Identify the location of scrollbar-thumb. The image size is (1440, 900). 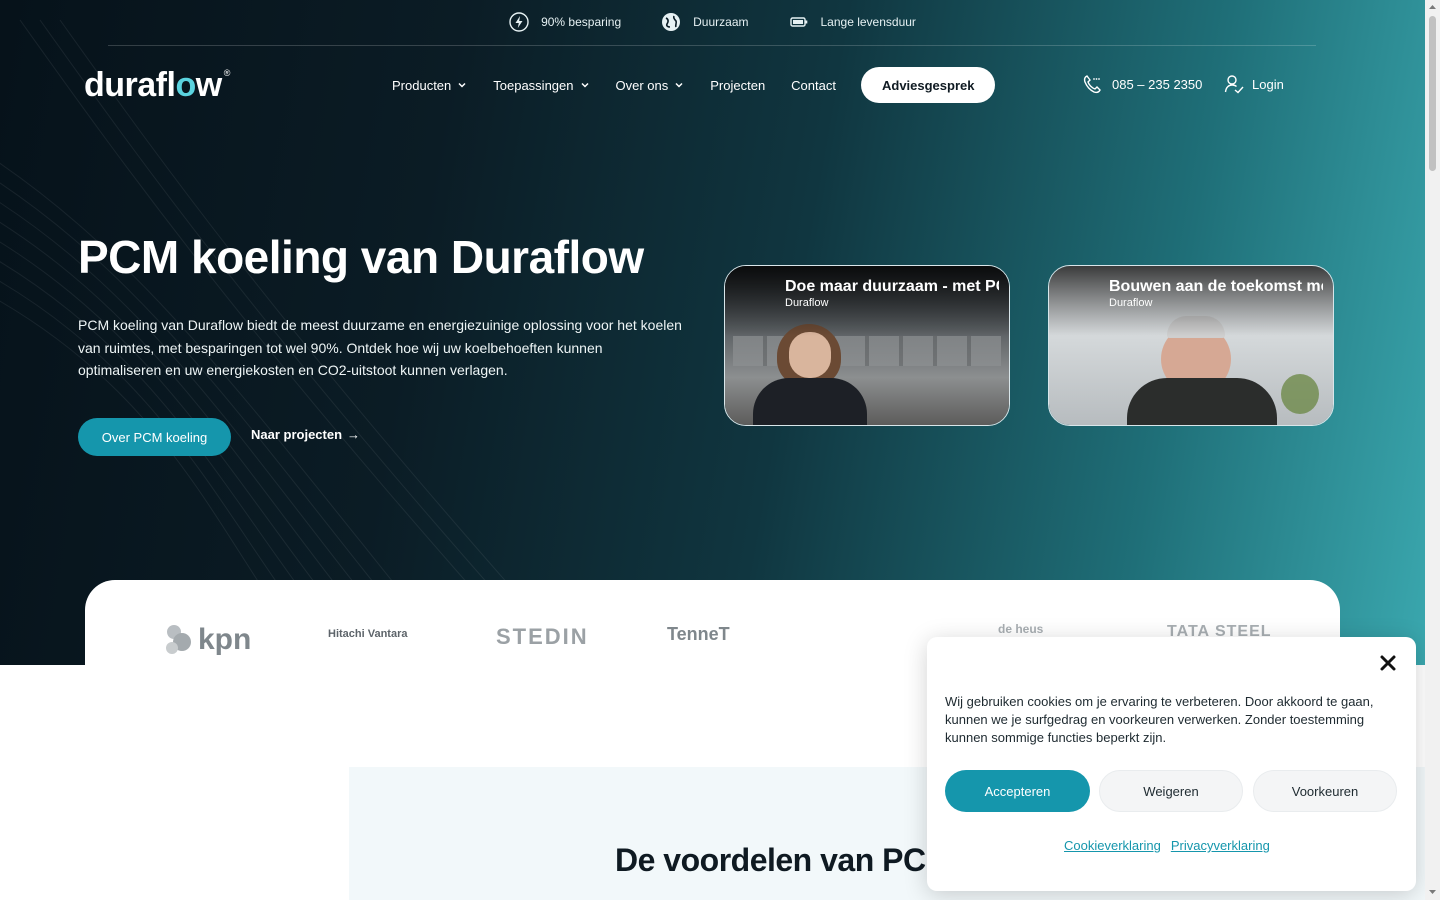
(1432, 93).